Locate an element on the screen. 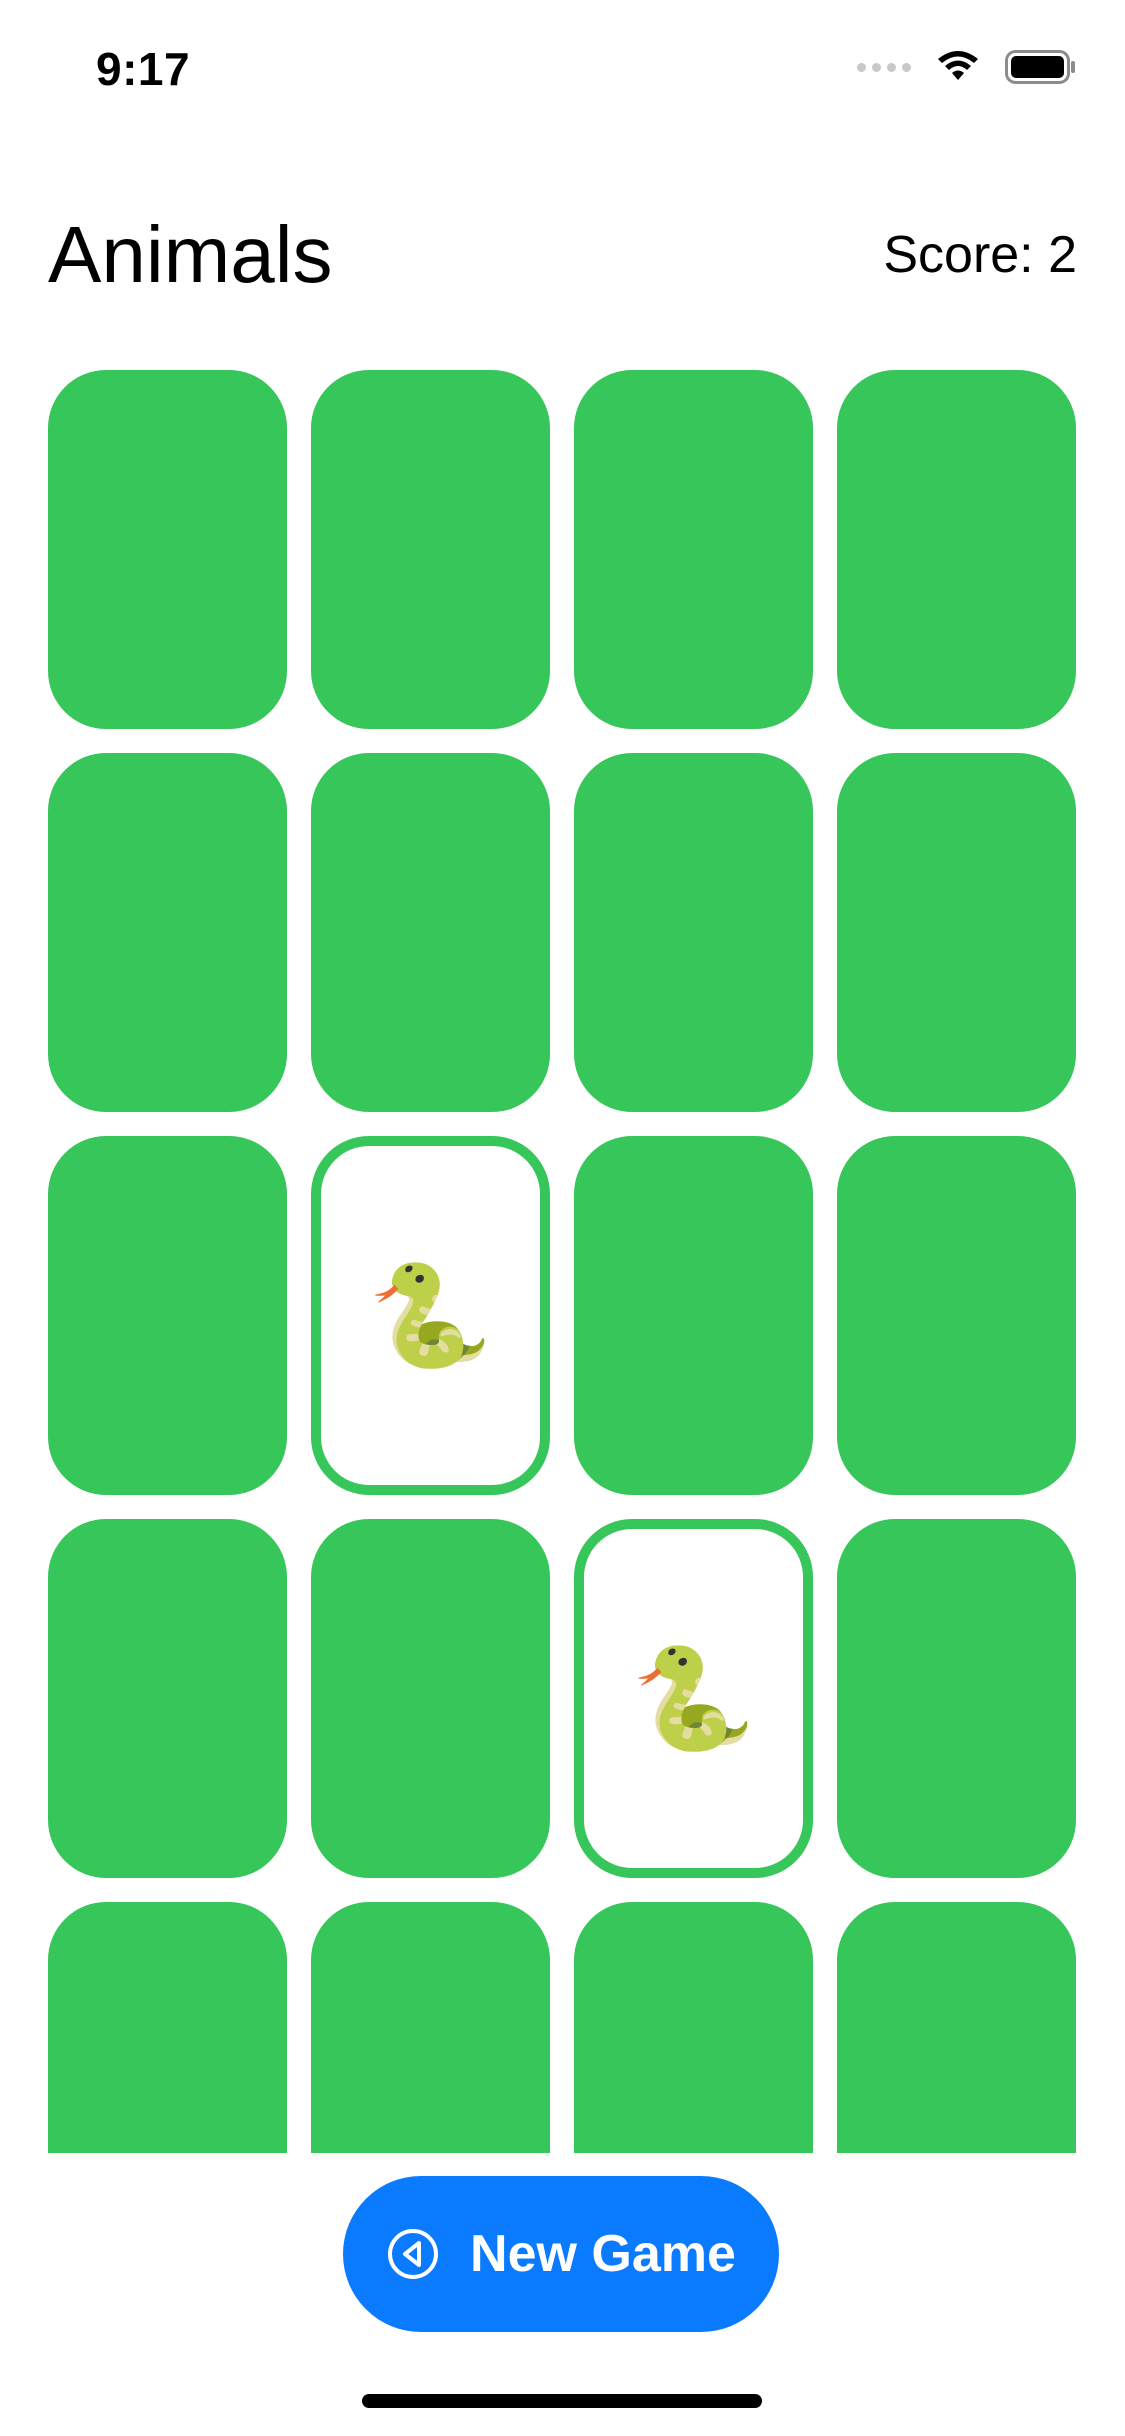  status-time: 9:17 is located at coordinates (143, 69).